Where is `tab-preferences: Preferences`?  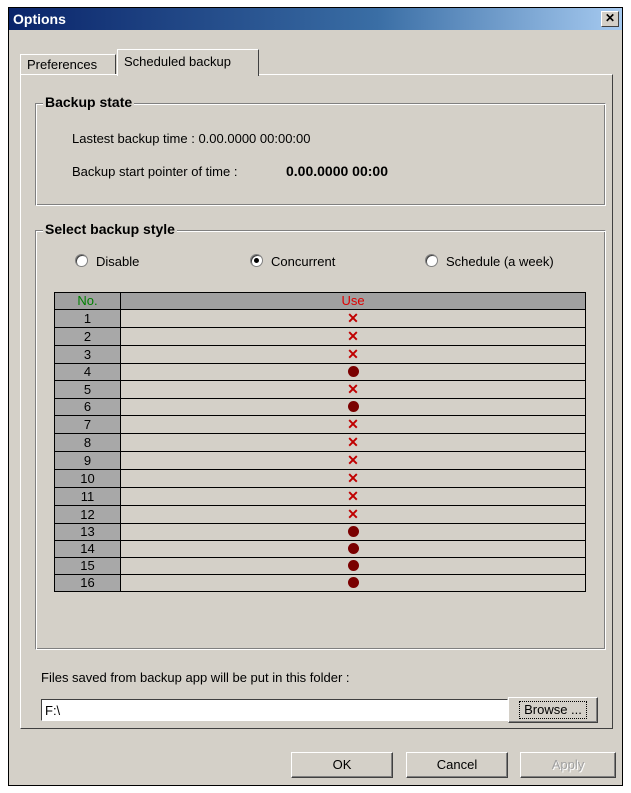
tab-preferences: Preferences is located at coordinates (68, 64).